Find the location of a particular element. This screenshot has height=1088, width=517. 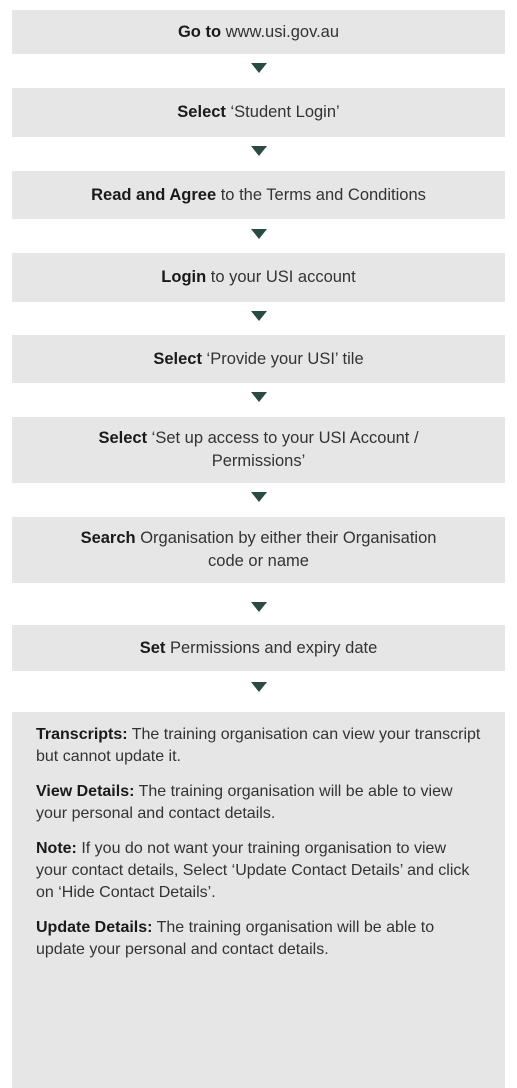

step-text: Select ‘Provide your USI’ tile is located at coordinates (258, 359).